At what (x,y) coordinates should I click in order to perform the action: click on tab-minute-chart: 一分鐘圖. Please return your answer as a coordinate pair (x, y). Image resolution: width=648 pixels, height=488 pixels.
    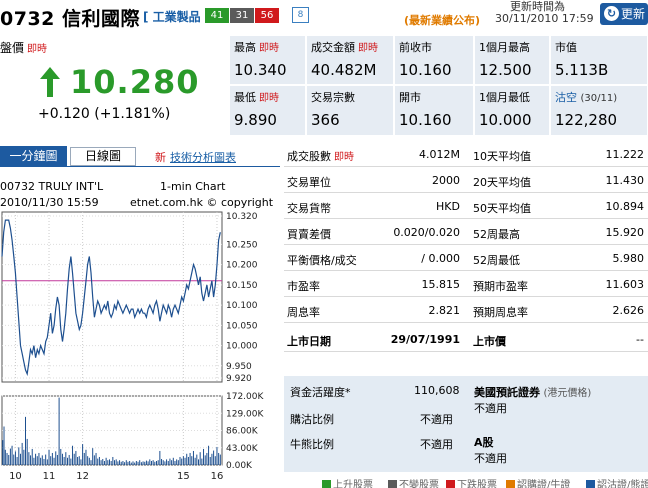
    Looking at the image, I should click on (33, 156).